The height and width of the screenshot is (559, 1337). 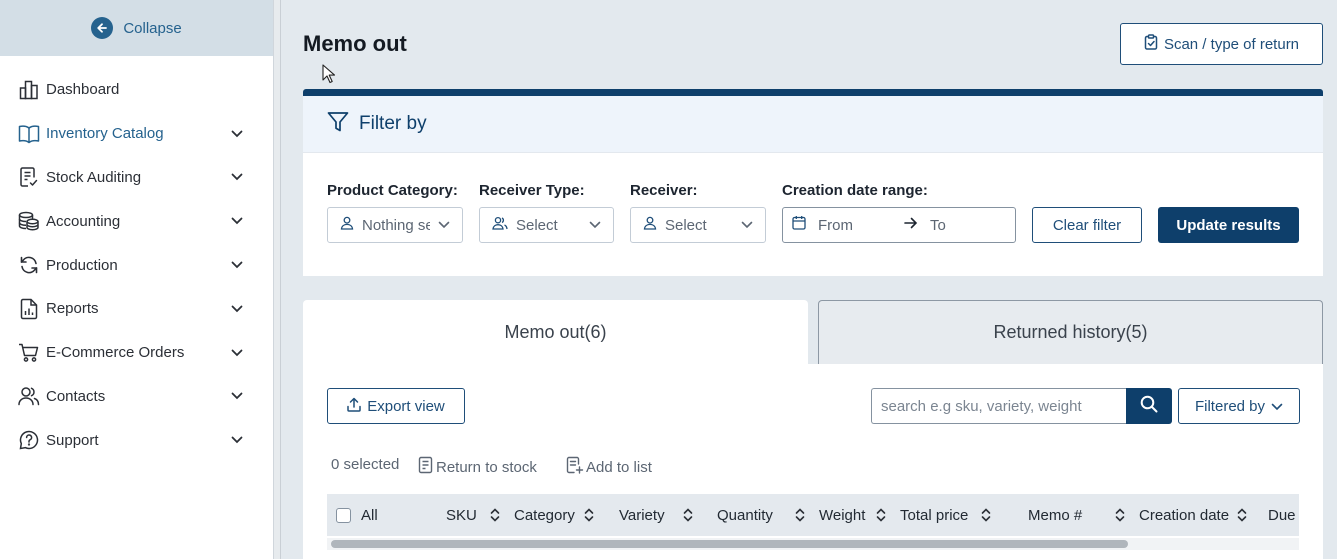 I want to click on product-category-value: Nothing selected, so click(x=396, y=225).